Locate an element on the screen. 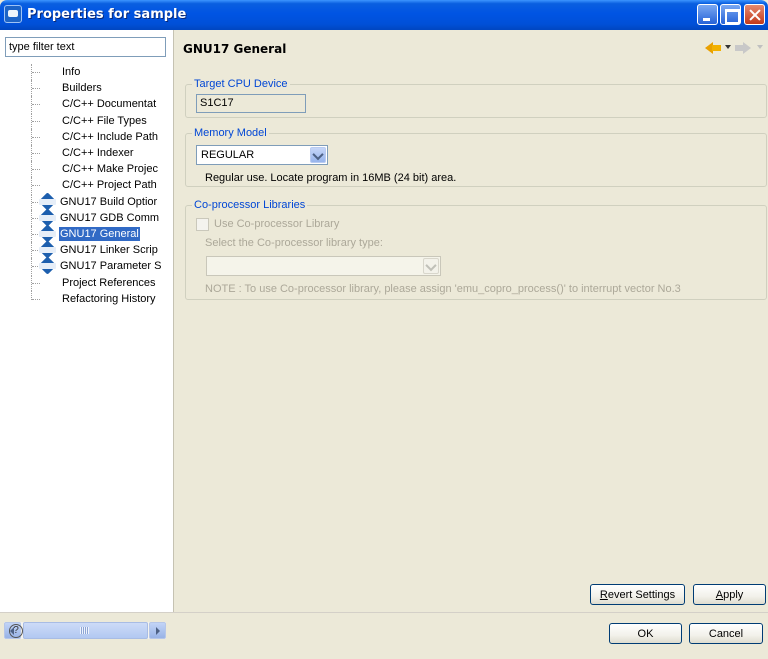  scroll-thumb is located at coordinates (85, 630).